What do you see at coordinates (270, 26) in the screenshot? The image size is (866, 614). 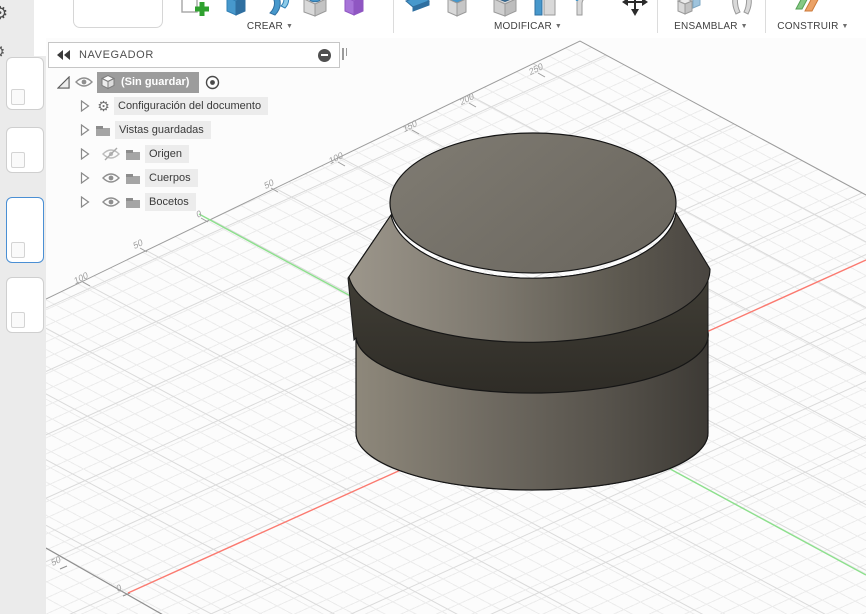 I see `menu-crear: CREAR ▼` at bounding box center [270, 26].